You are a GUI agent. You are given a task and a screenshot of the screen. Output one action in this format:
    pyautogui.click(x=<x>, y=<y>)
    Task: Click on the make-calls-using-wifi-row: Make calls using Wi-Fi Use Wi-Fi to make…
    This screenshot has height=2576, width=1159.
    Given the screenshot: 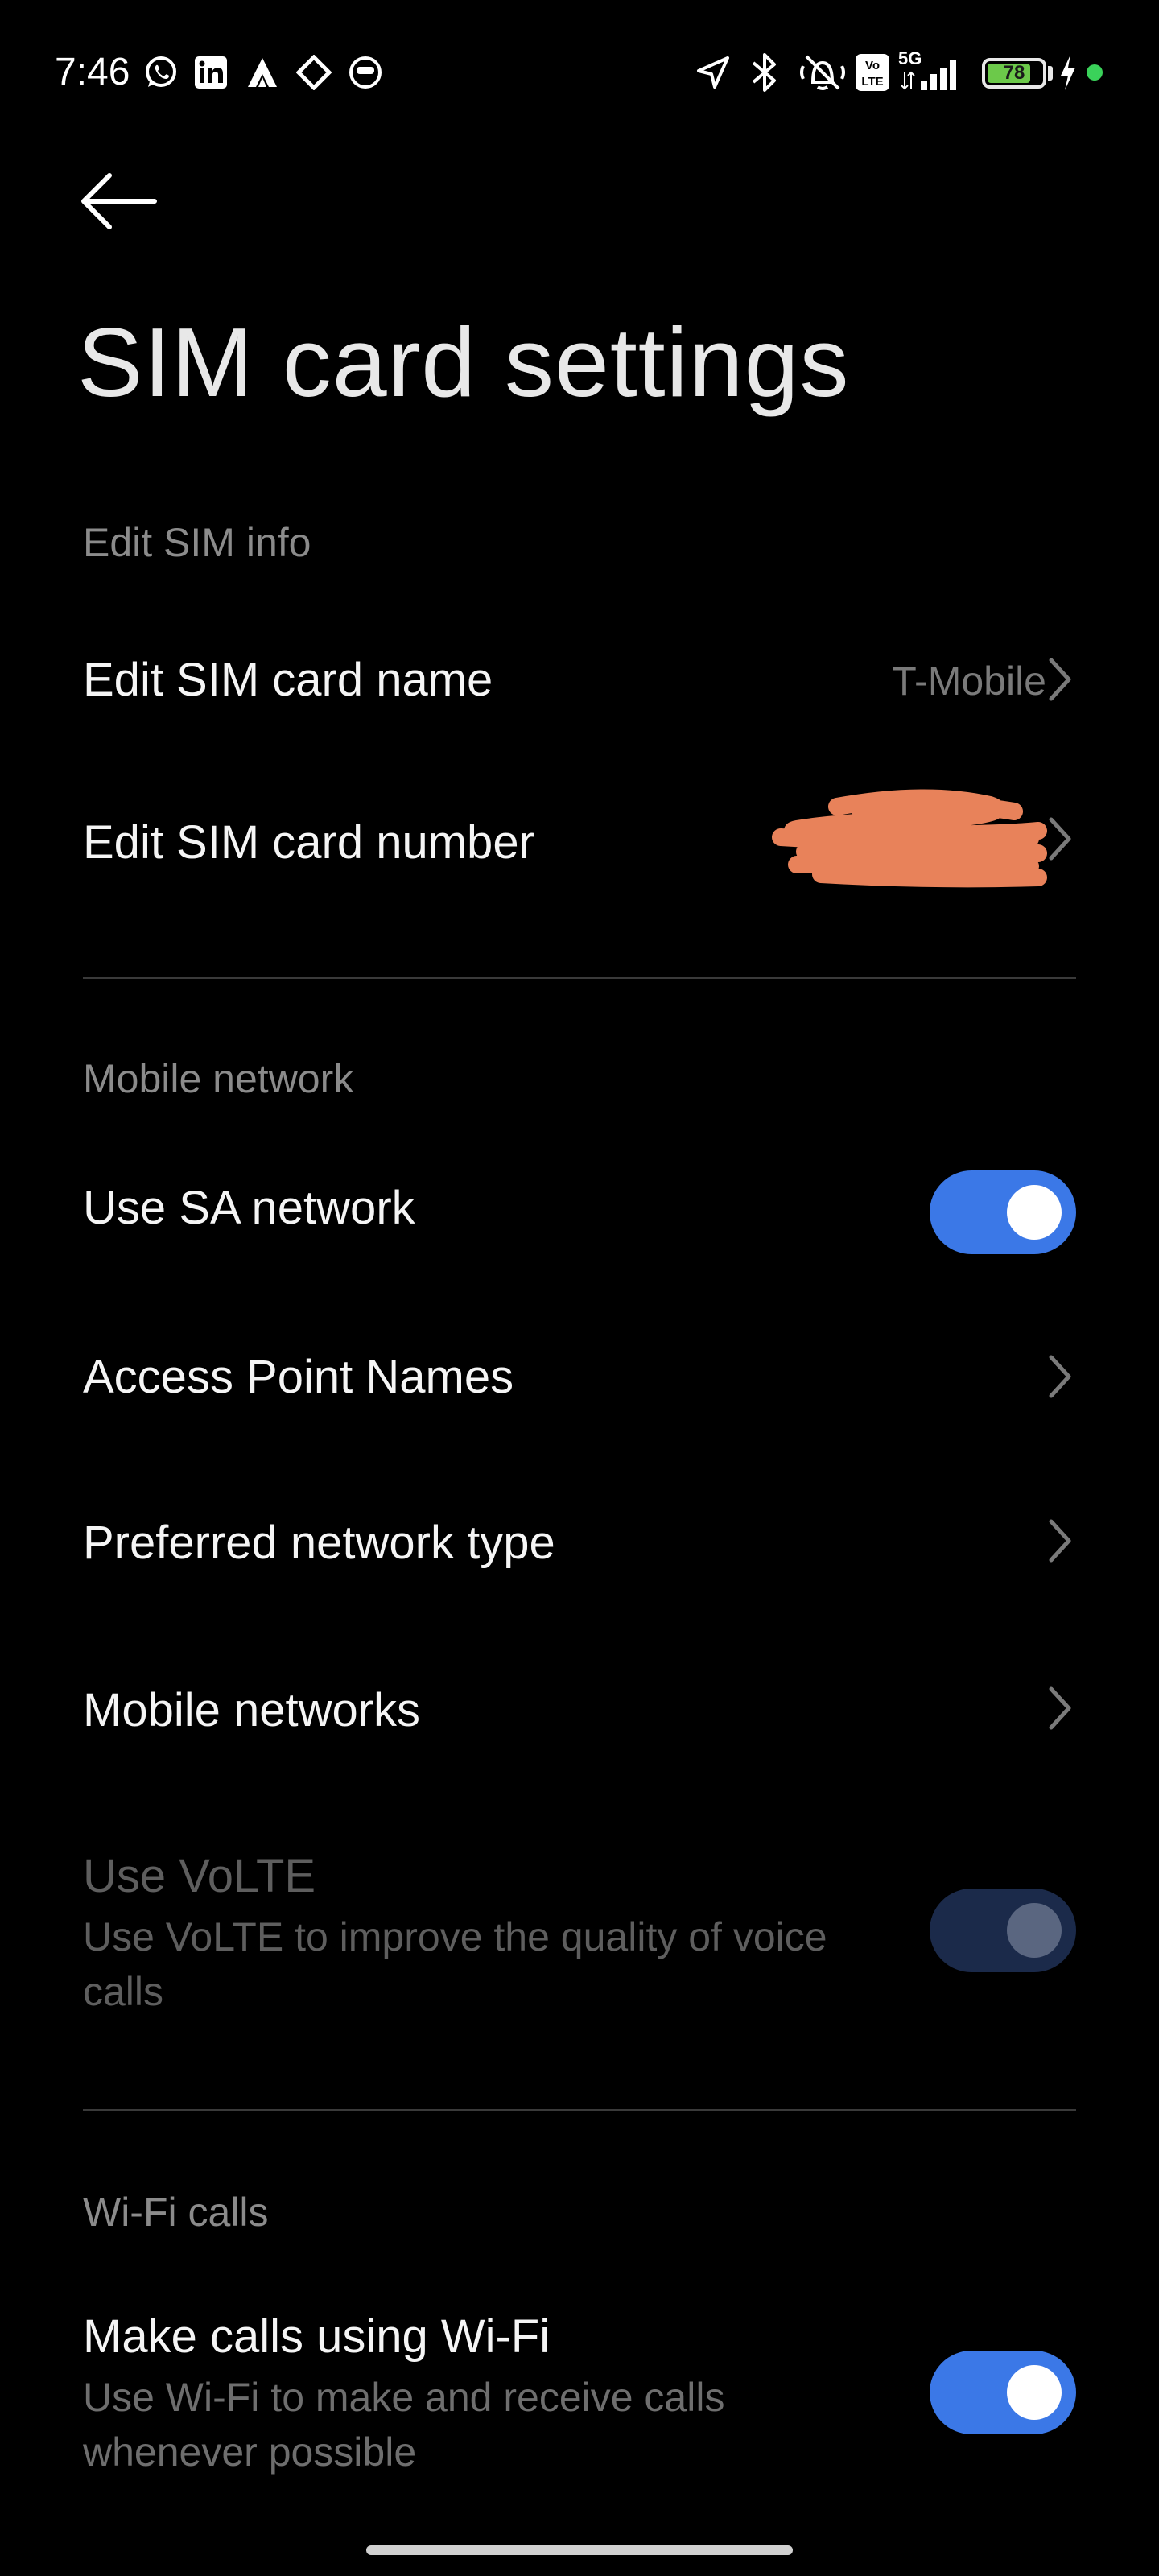 What is the action you would take?
    pyautogui.click(x=579, y=2402)
    